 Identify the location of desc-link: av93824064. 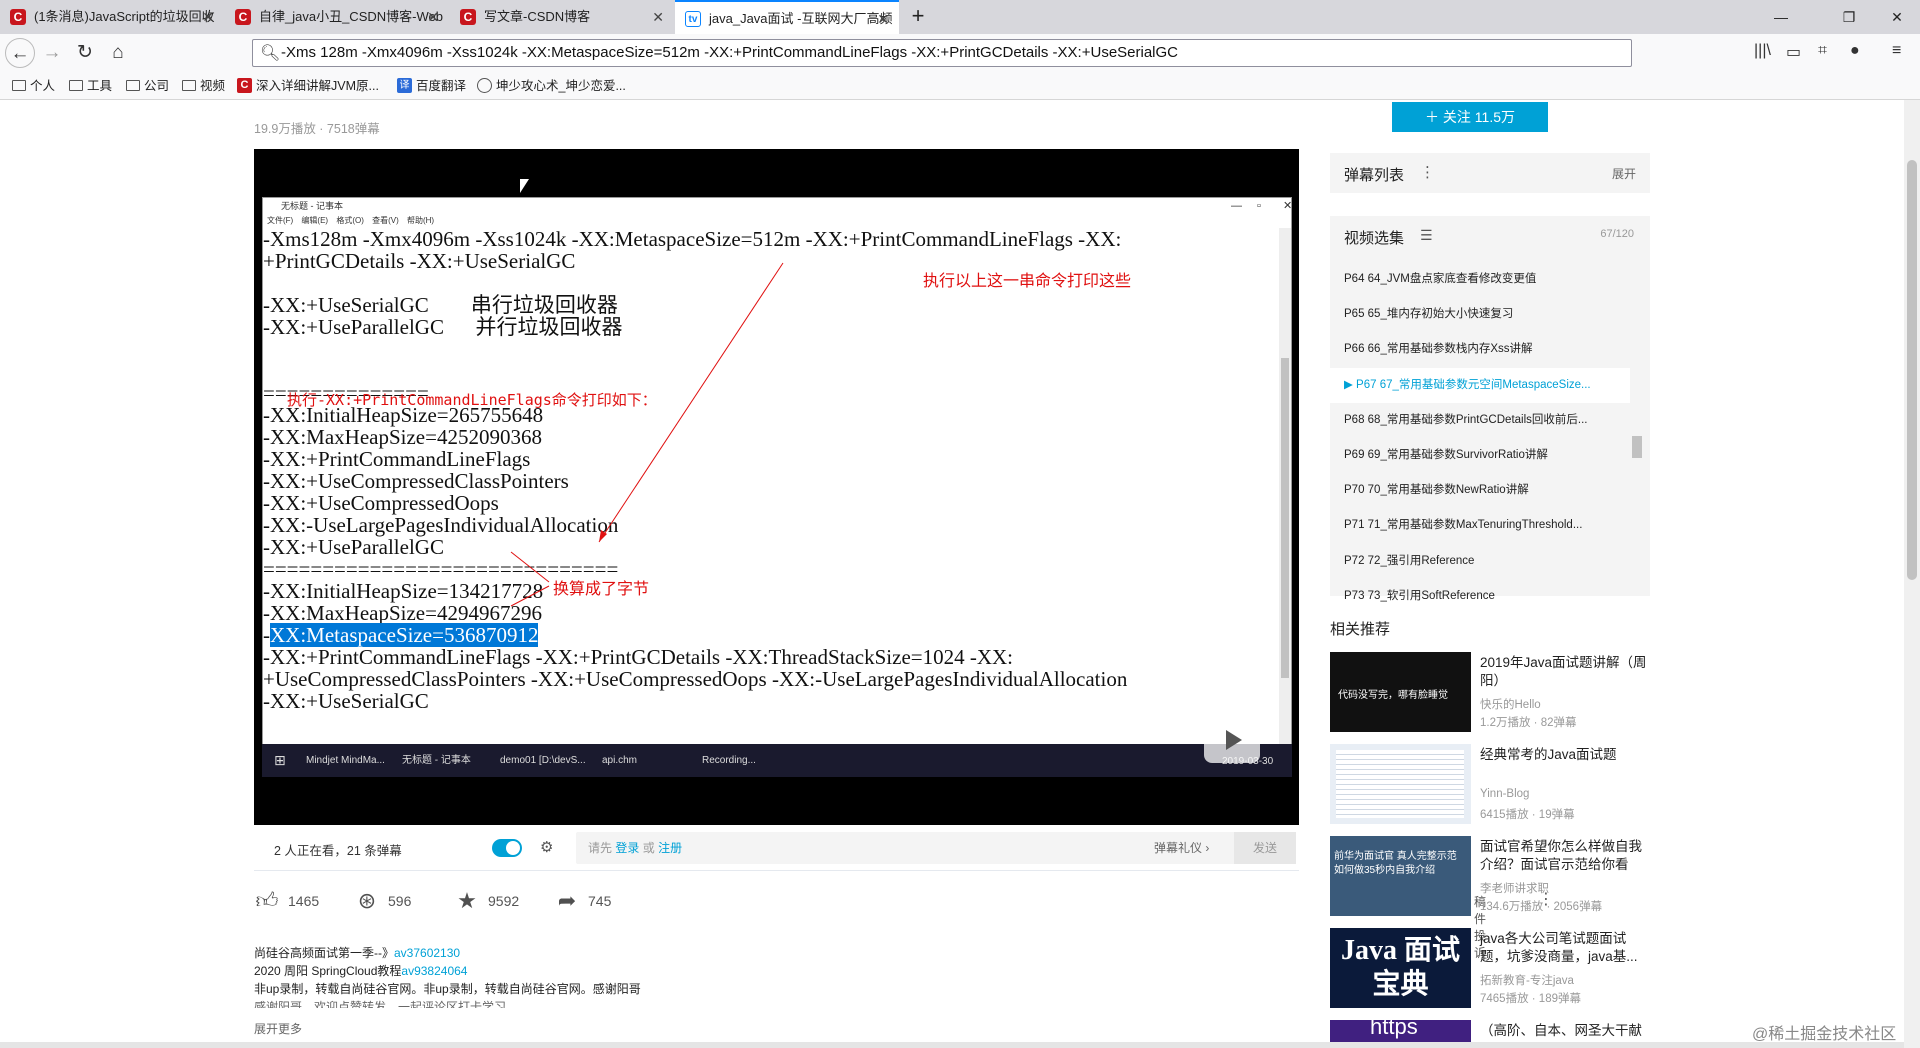
(434, 971).